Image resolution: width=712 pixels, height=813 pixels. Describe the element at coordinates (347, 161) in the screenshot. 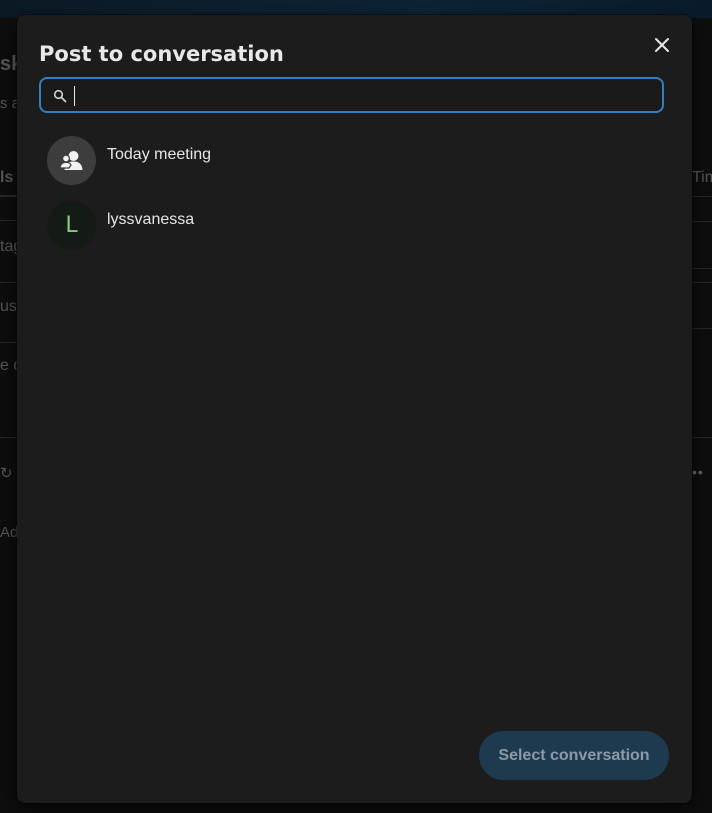

I see `conversation-item-today-meeting: Today meeting` at that location.